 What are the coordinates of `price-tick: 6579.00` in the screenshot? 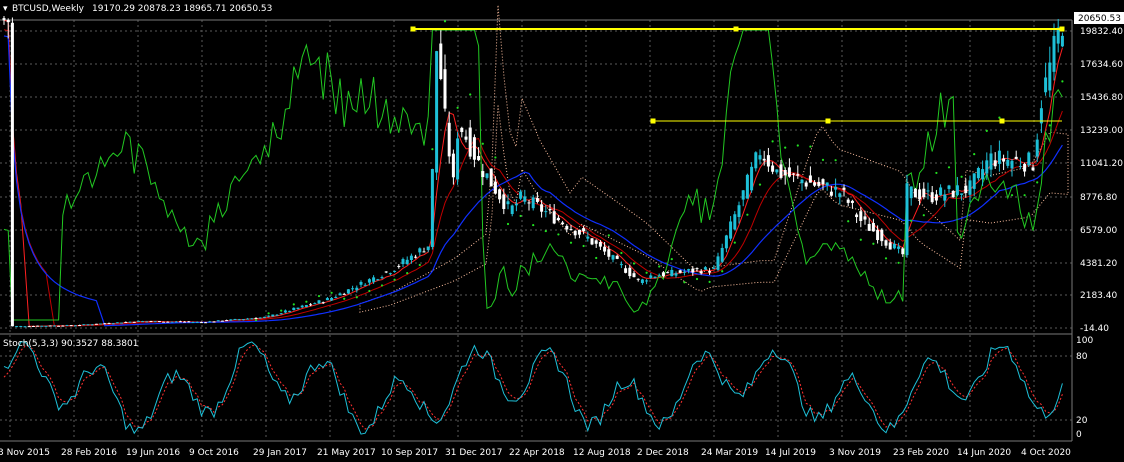 It's located at (1098, 231).